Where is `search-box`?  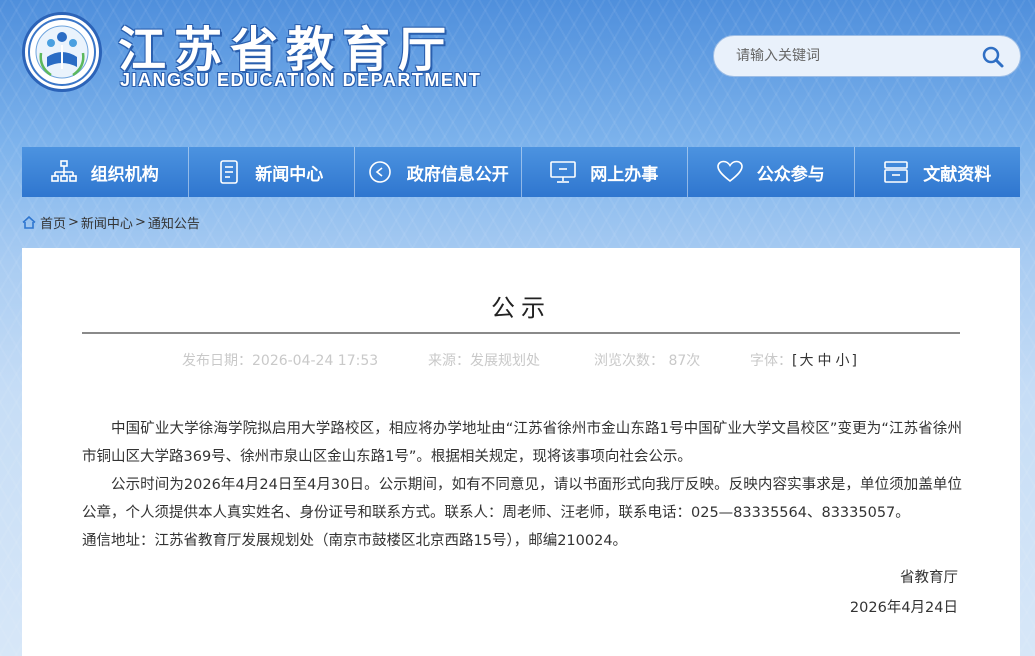
search-box is located at coordinates (867, 56).